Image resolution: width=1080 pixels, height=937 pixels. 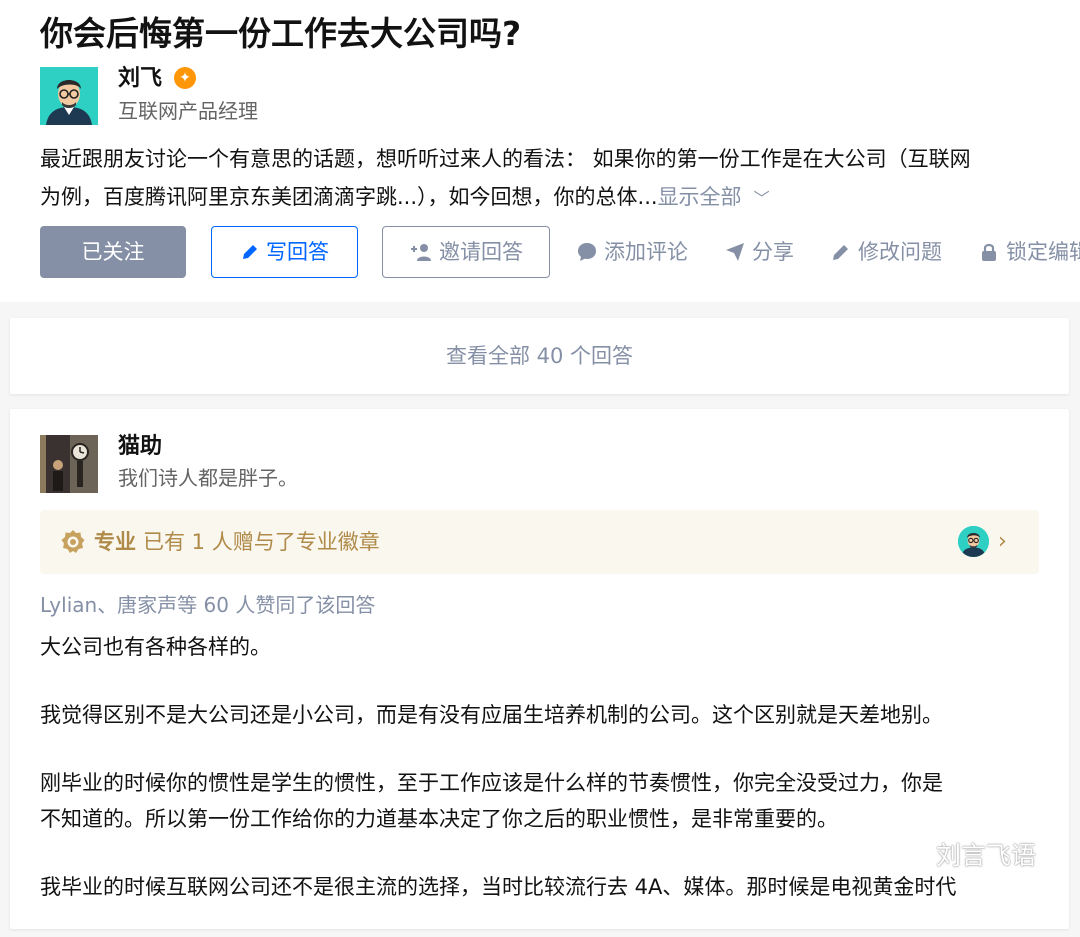 What do you see at coordinates (911, 855) in the screenshot?
I see `wechat-icon` at bounding box center [911, 855].